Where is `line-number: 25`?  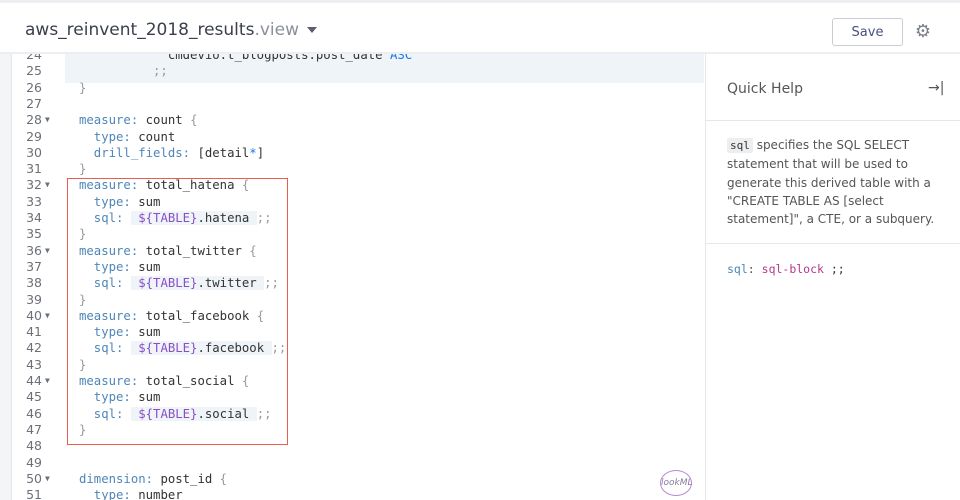 line-number: 25 is located at coordinates (34, 71).